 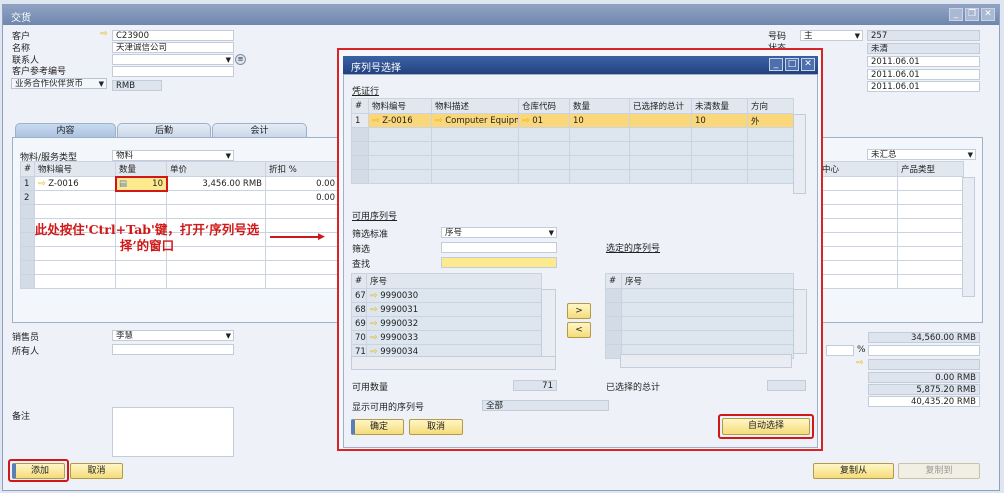 I want to click on filter-criteria-label: 筛选标准, so click(x=370, y=235).